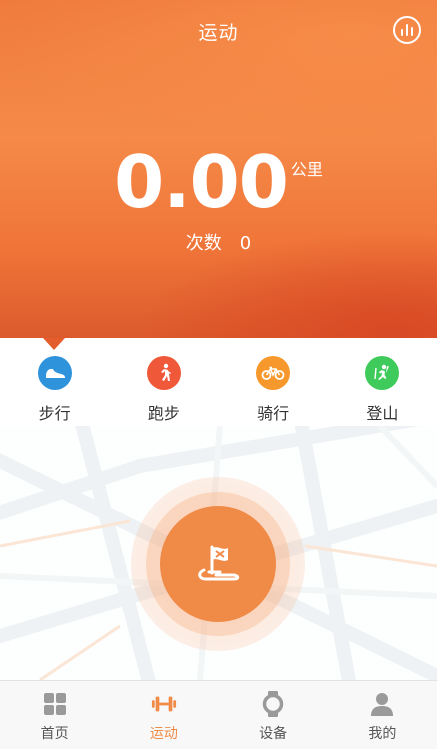 This screenshot has width=437, height=749. I want to click on climbing-person-icon, so click(382, 373).